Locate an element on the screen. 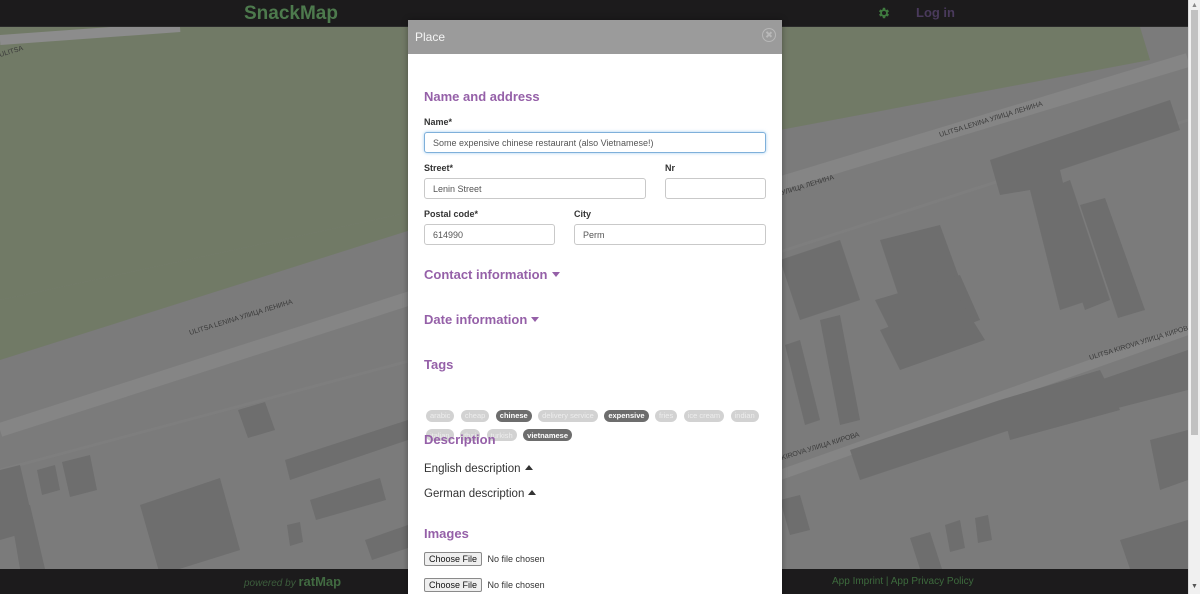 The image size is (1200, 594). tag-vietnamese: vietnamese is located at coordinates (548, 435).